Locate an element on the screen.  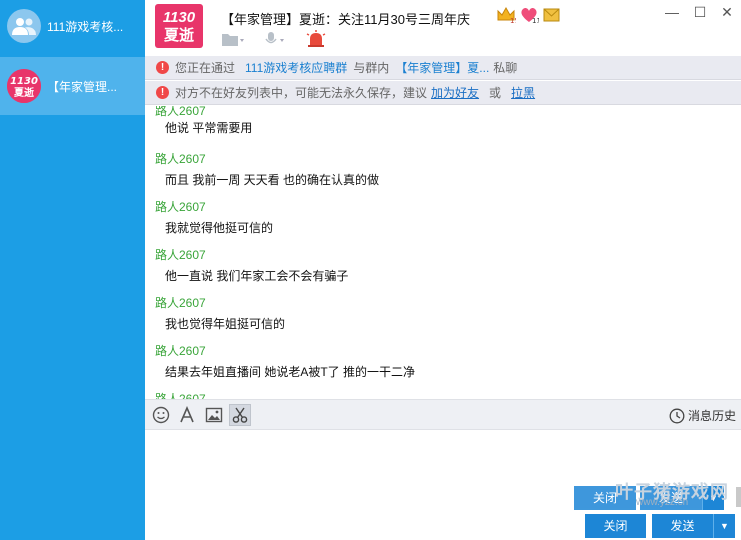
svg-text: 夏逝 is located at coordinates (23, 92).